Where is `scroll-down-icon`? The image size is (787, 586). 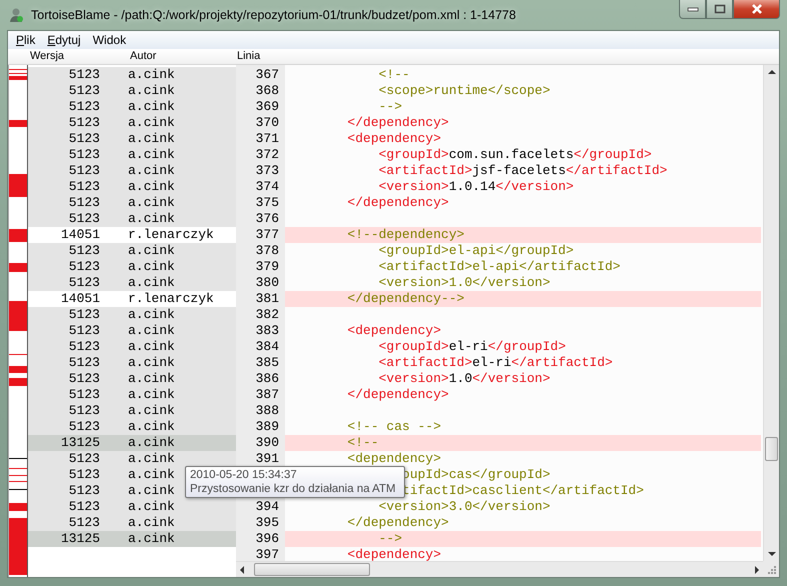 scroll-down-icon is located at coordinates (772, 554).